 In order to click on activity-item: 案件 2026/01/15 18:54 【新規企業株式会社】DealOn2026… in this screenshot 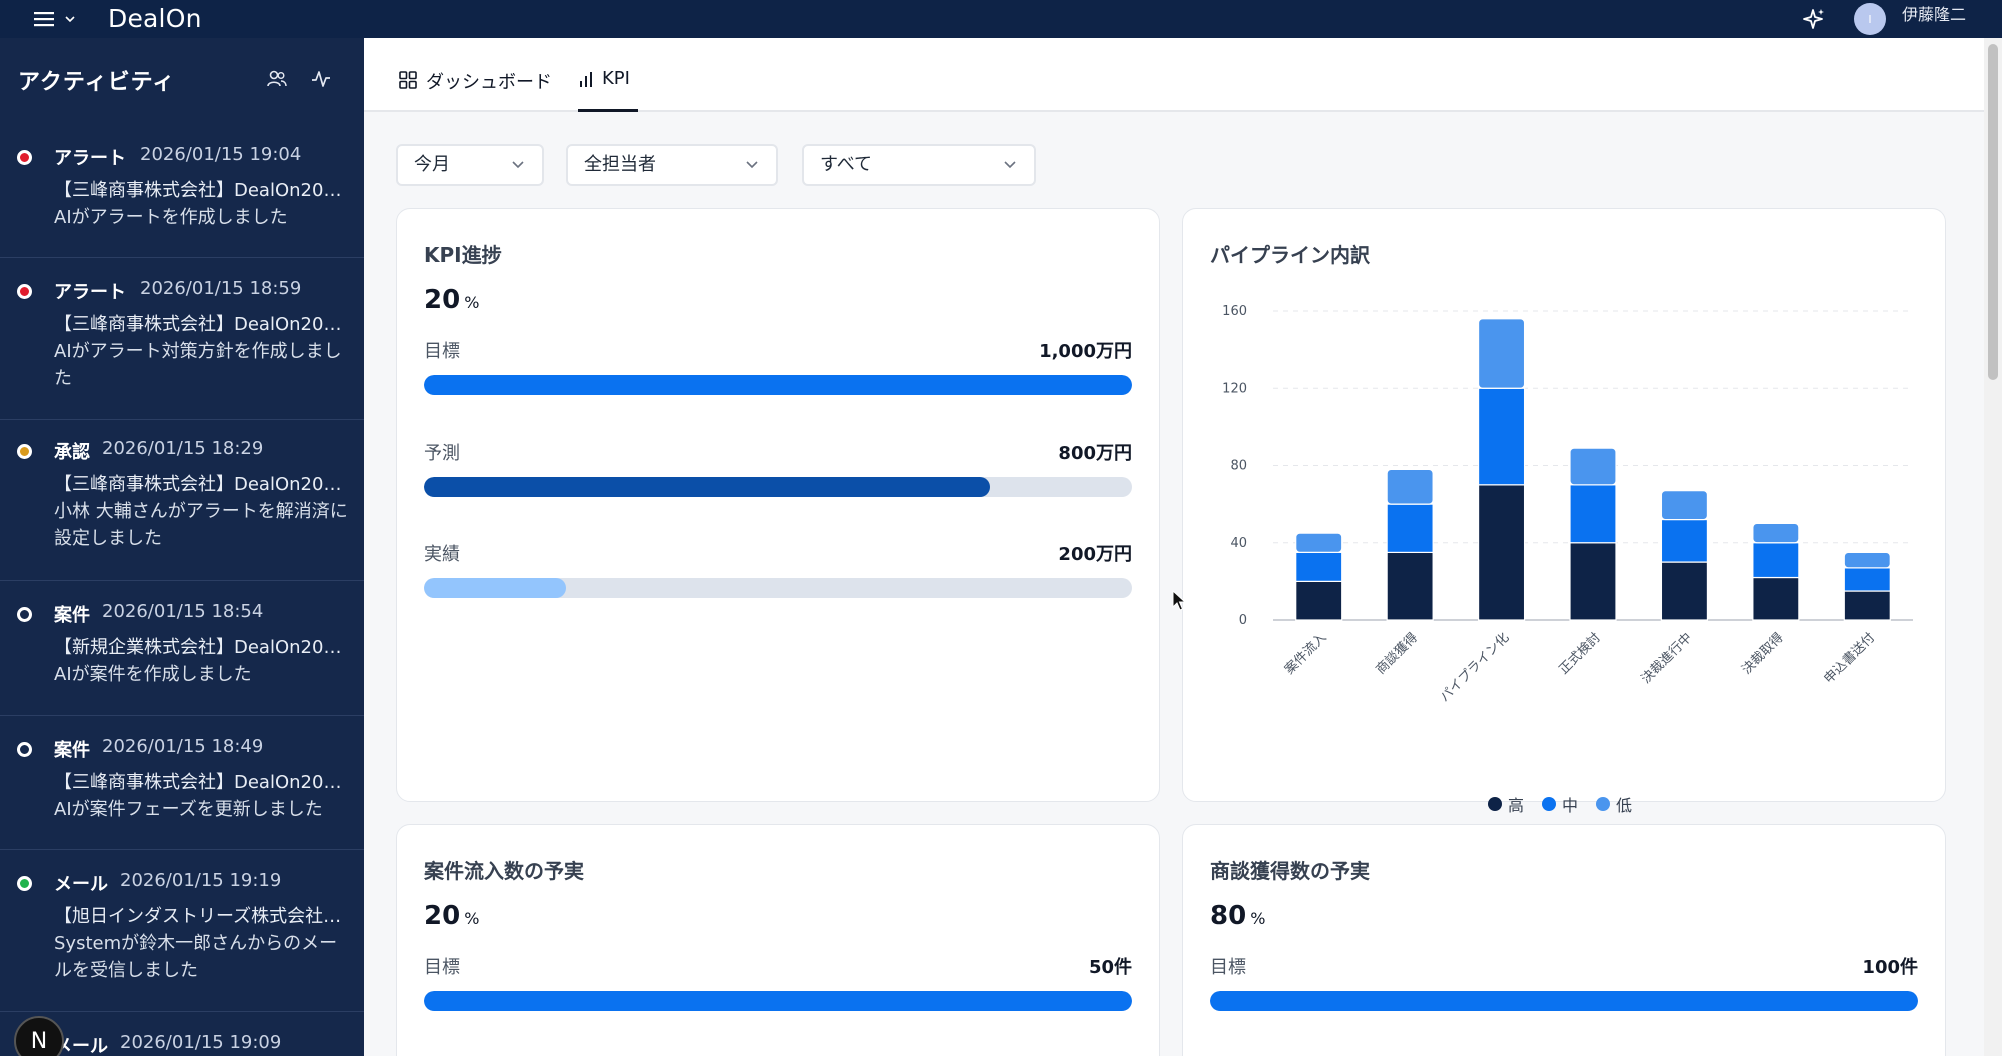, I will do `click(182, 648)`.